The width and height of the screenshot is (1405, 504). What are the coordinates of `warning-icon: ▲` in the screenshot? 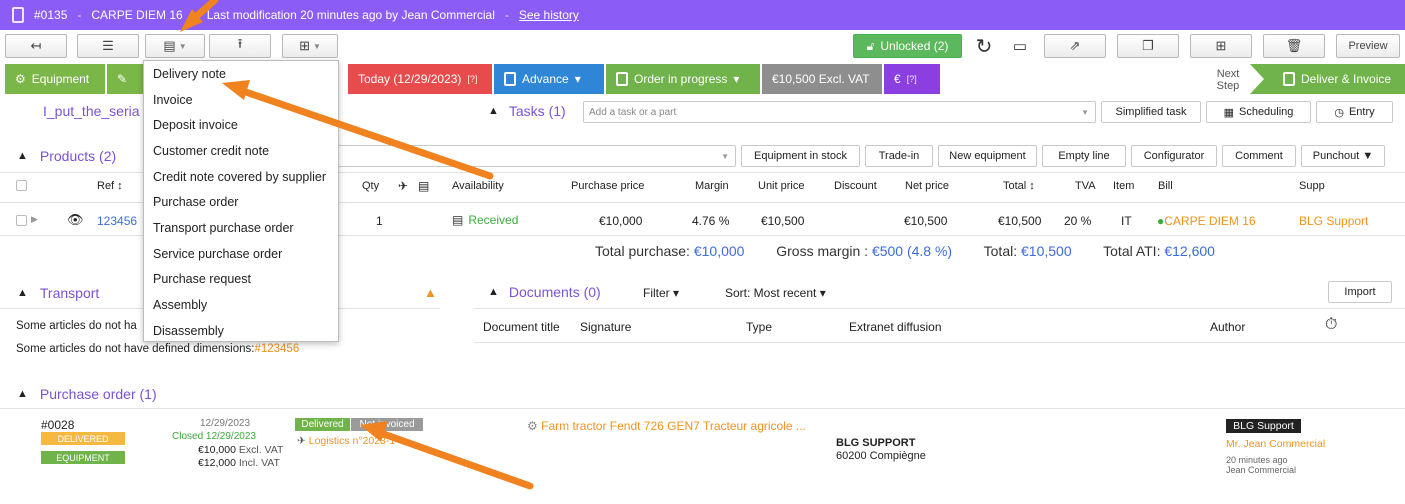 It's located at (430, 292).